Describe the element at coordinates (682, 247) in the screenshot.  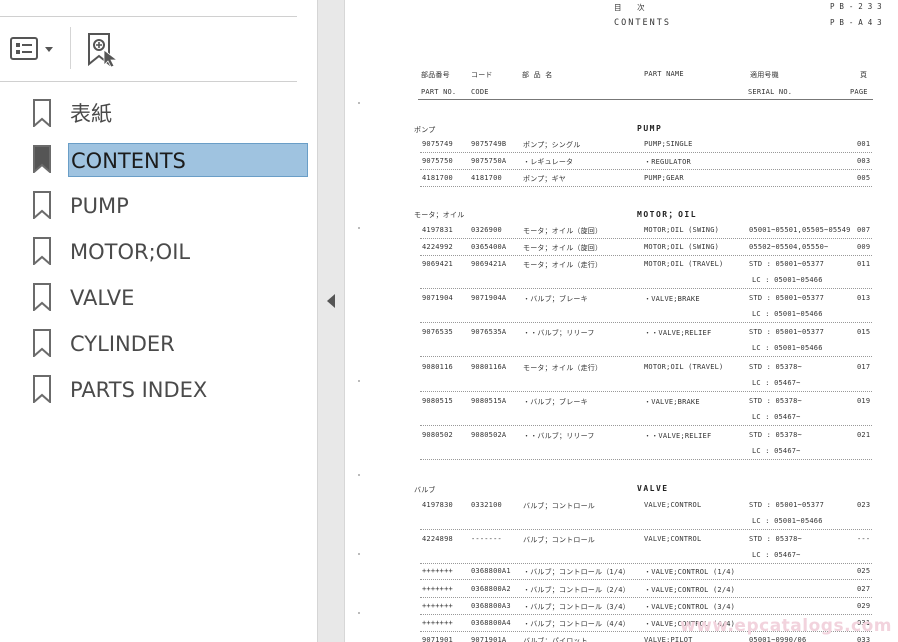
I see `row-en-name: MOTOR;OIL (SWING)` at that location.